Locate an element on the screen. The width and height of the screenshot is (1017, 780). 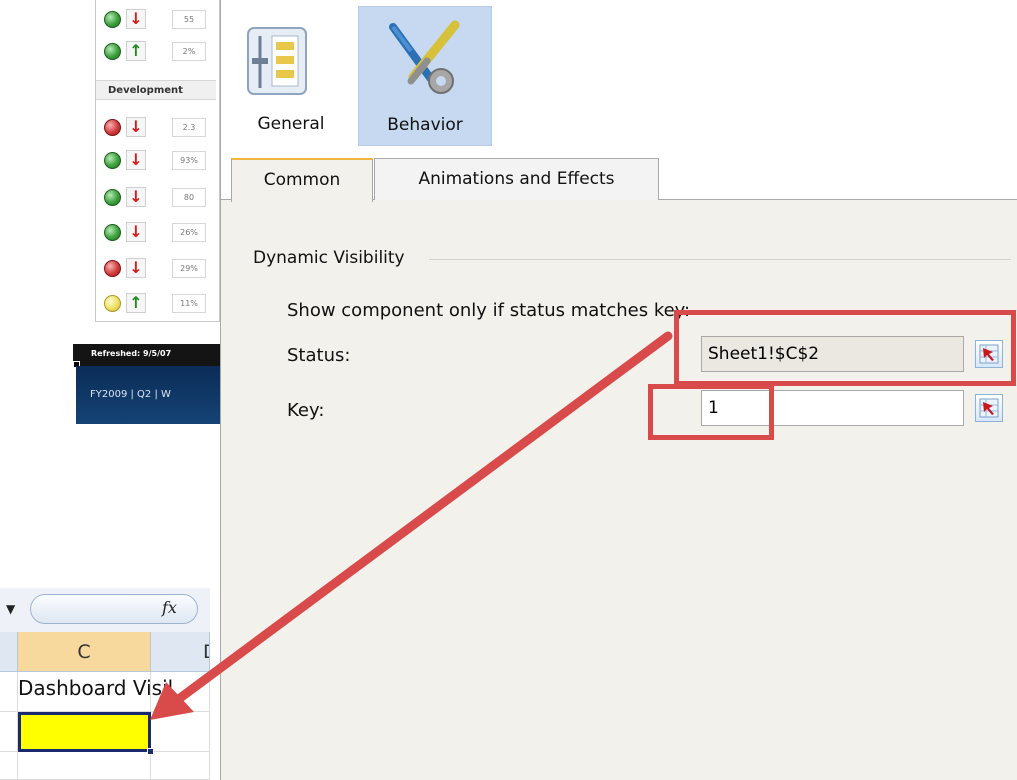
kpi-row: ↓ 29% is located at coordinates (156, 268).